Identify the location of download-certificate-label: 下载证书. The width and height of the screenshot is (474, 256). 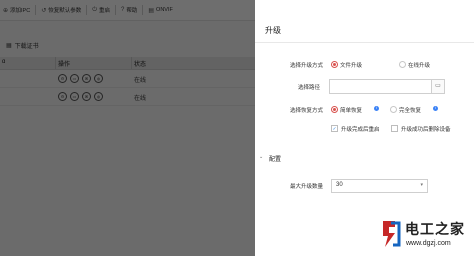
(26, 46).